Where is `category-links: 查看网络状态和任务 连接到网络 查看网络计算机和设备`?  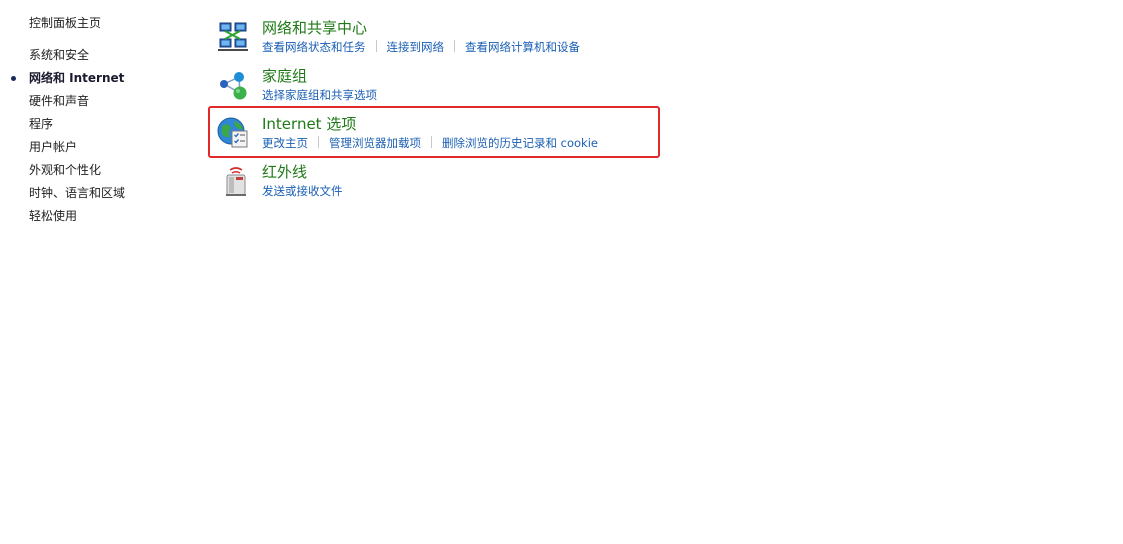
category-links: 查看网络状态和任务 连接到网络 查看网络计算机和设备 is located at coordinates (421, 47).